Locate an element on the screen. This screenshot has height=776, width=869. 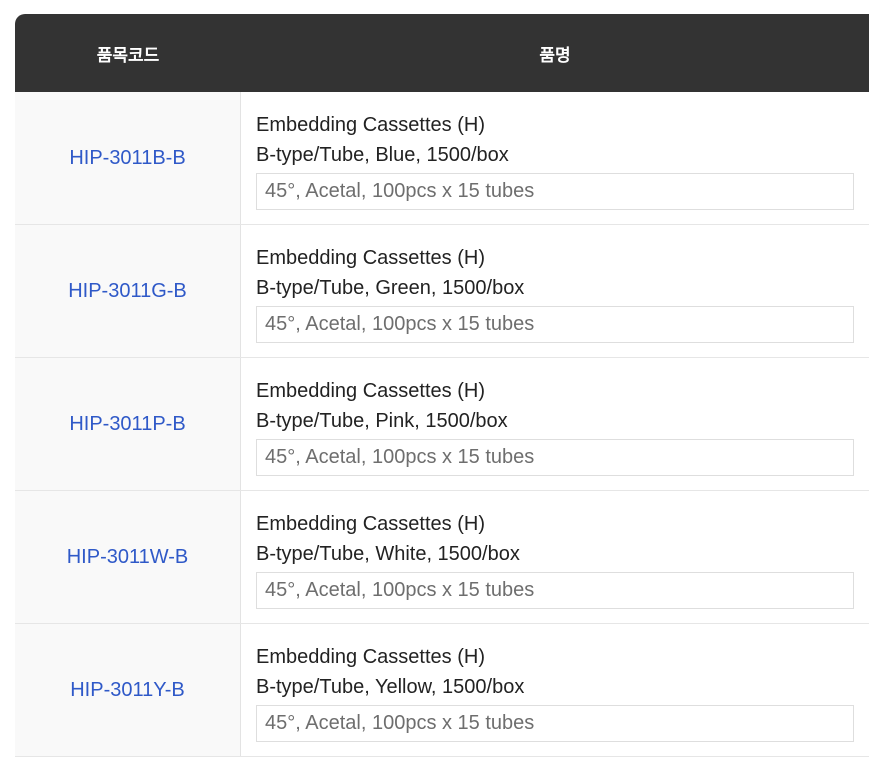
code-cell: HIP-3011Y-B is located at coordinates (128, 690).